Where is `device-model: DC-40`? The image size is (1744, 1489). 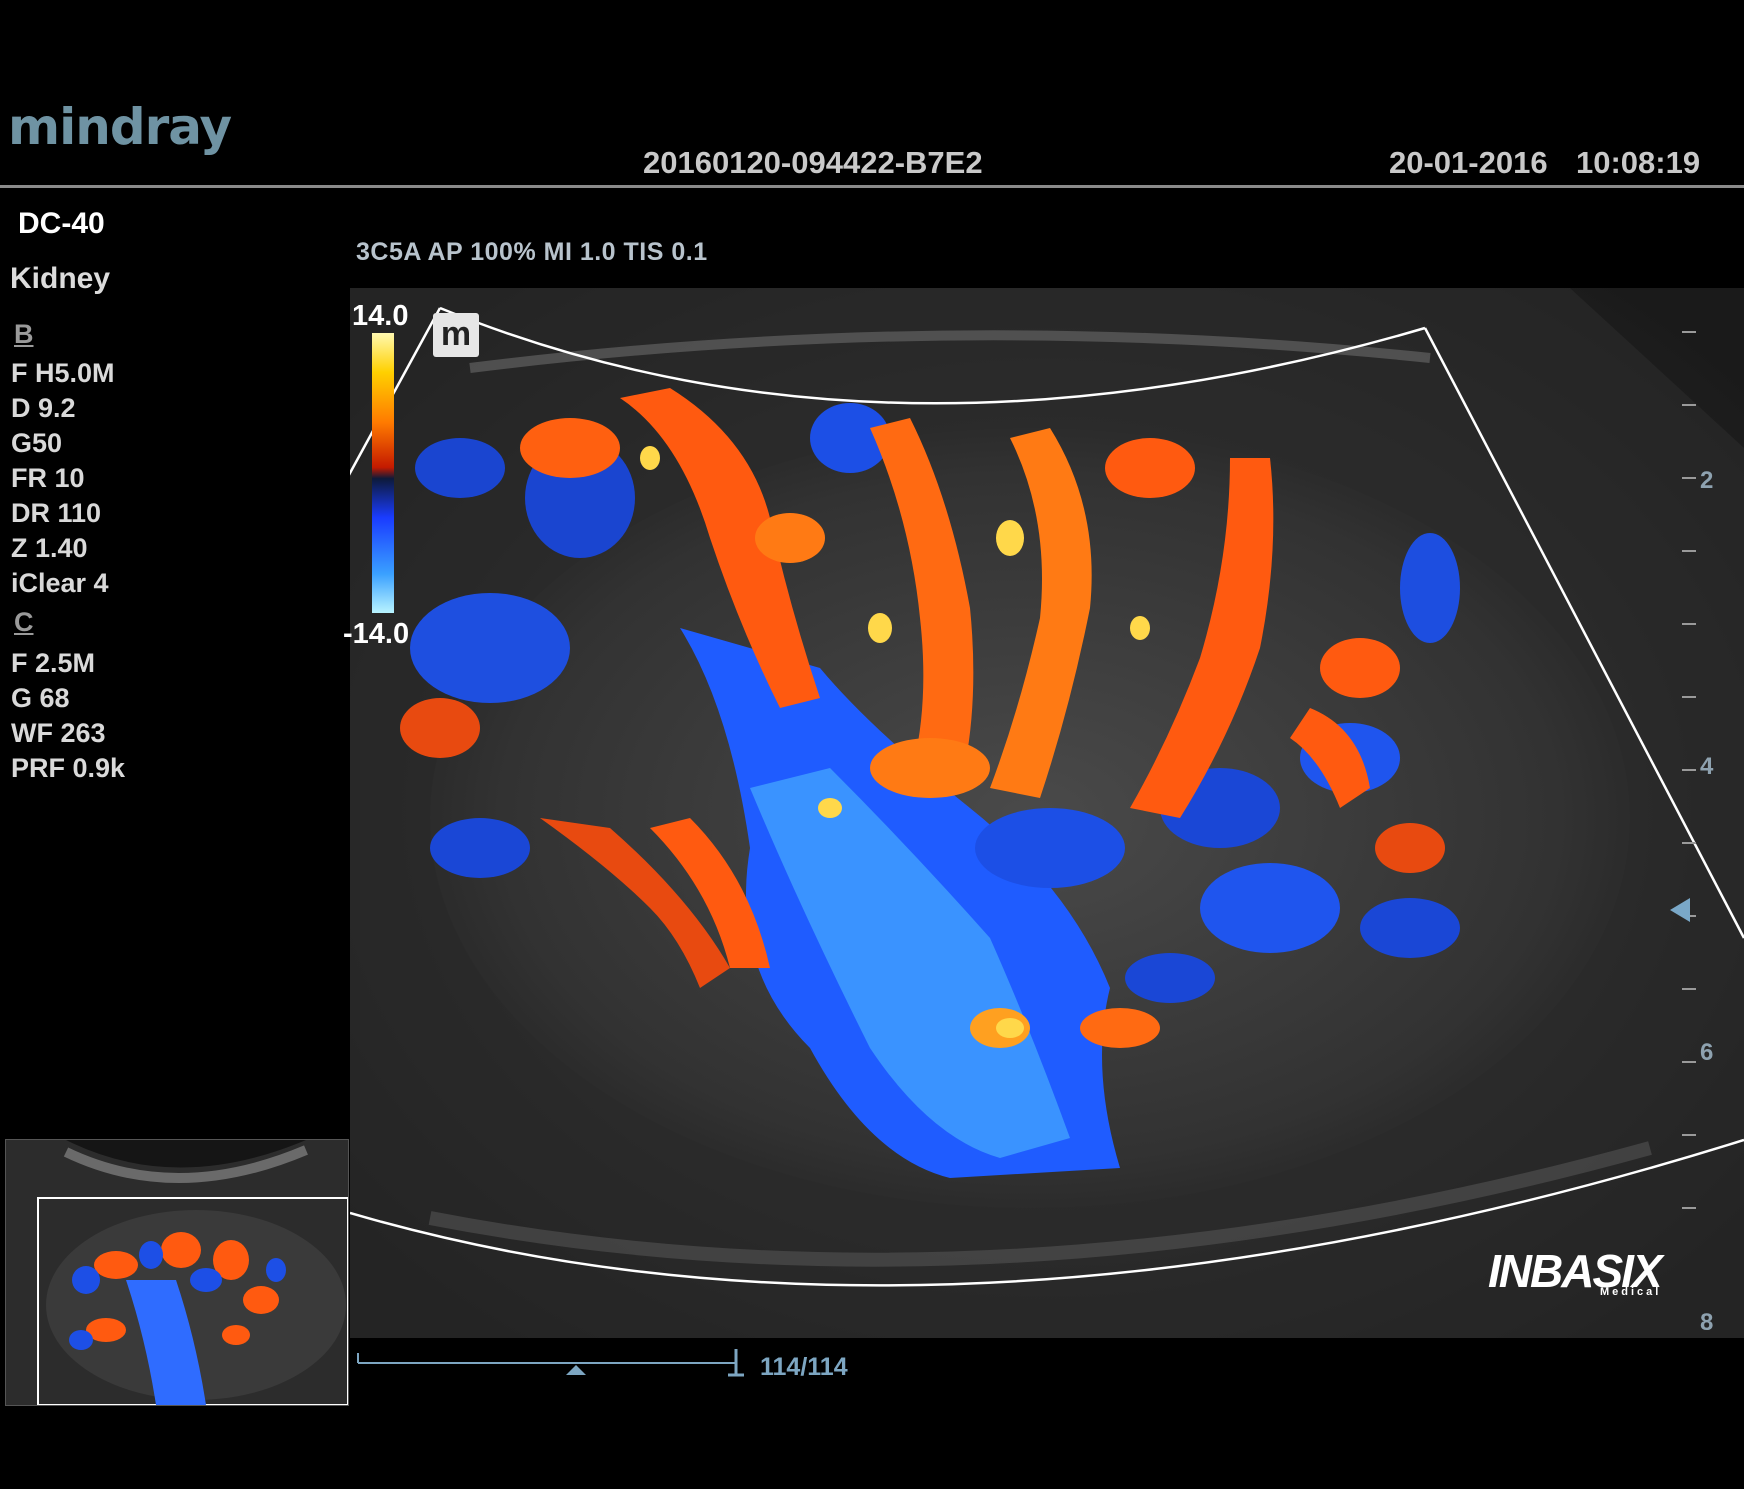
device-model: DC-40 is located at coordinates (61, 223).